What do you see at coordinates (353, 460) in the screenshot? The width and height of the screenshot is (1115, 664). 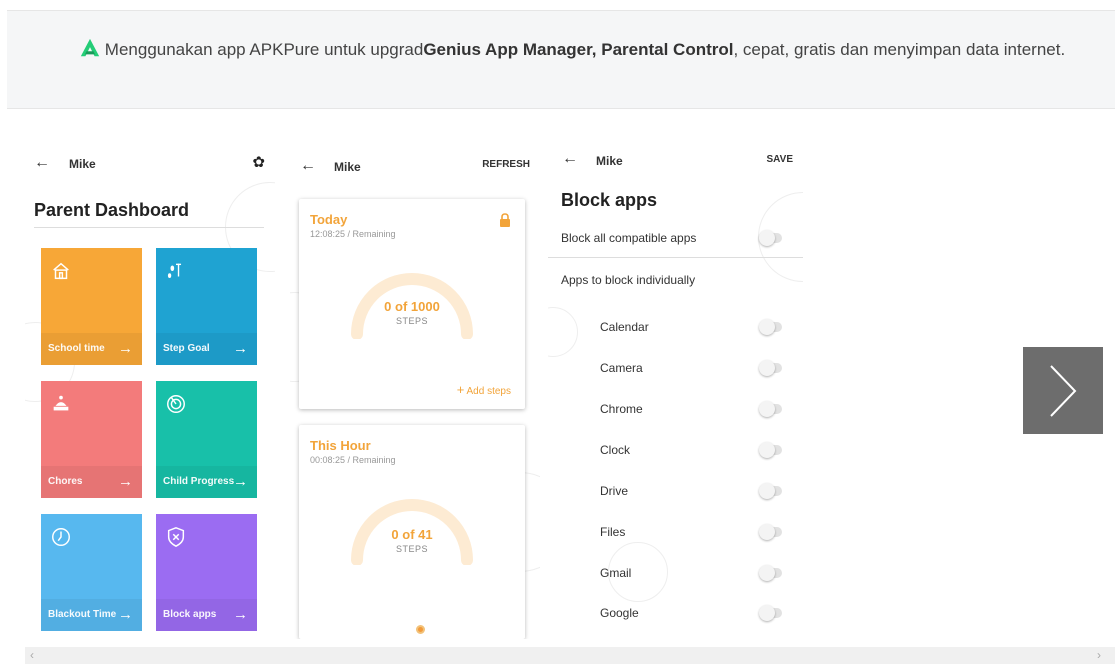 I see `card-subtitle: 00:08:25 / Remaining` at bounding box center [353, 460].